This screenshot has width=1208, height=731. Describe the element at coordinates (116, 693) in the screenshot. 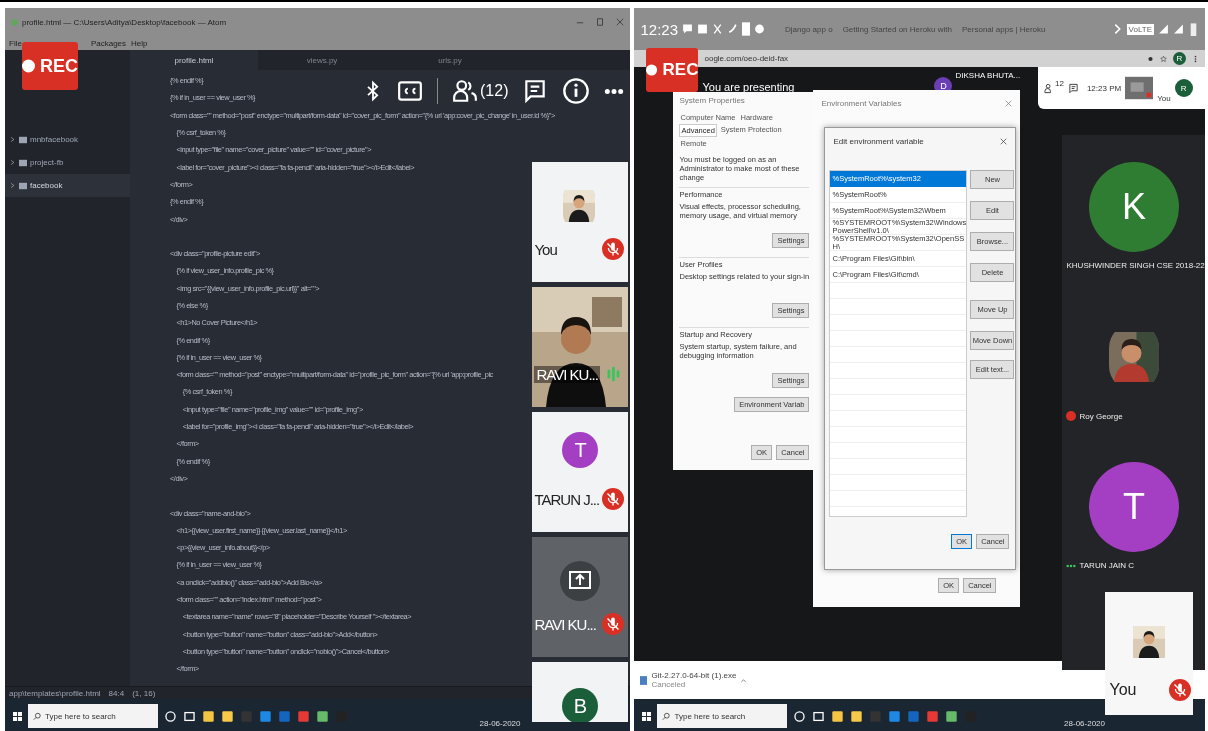

I see `cursor-position: 84:4` at that location.